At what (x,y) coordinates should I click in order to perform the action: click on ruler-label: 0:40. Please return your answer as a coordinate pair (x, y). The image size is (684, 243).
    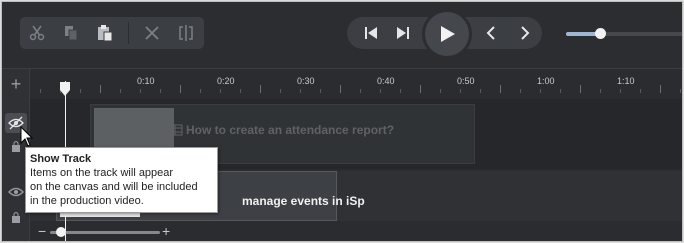
    Looking at the image, I should click on (386, 81).